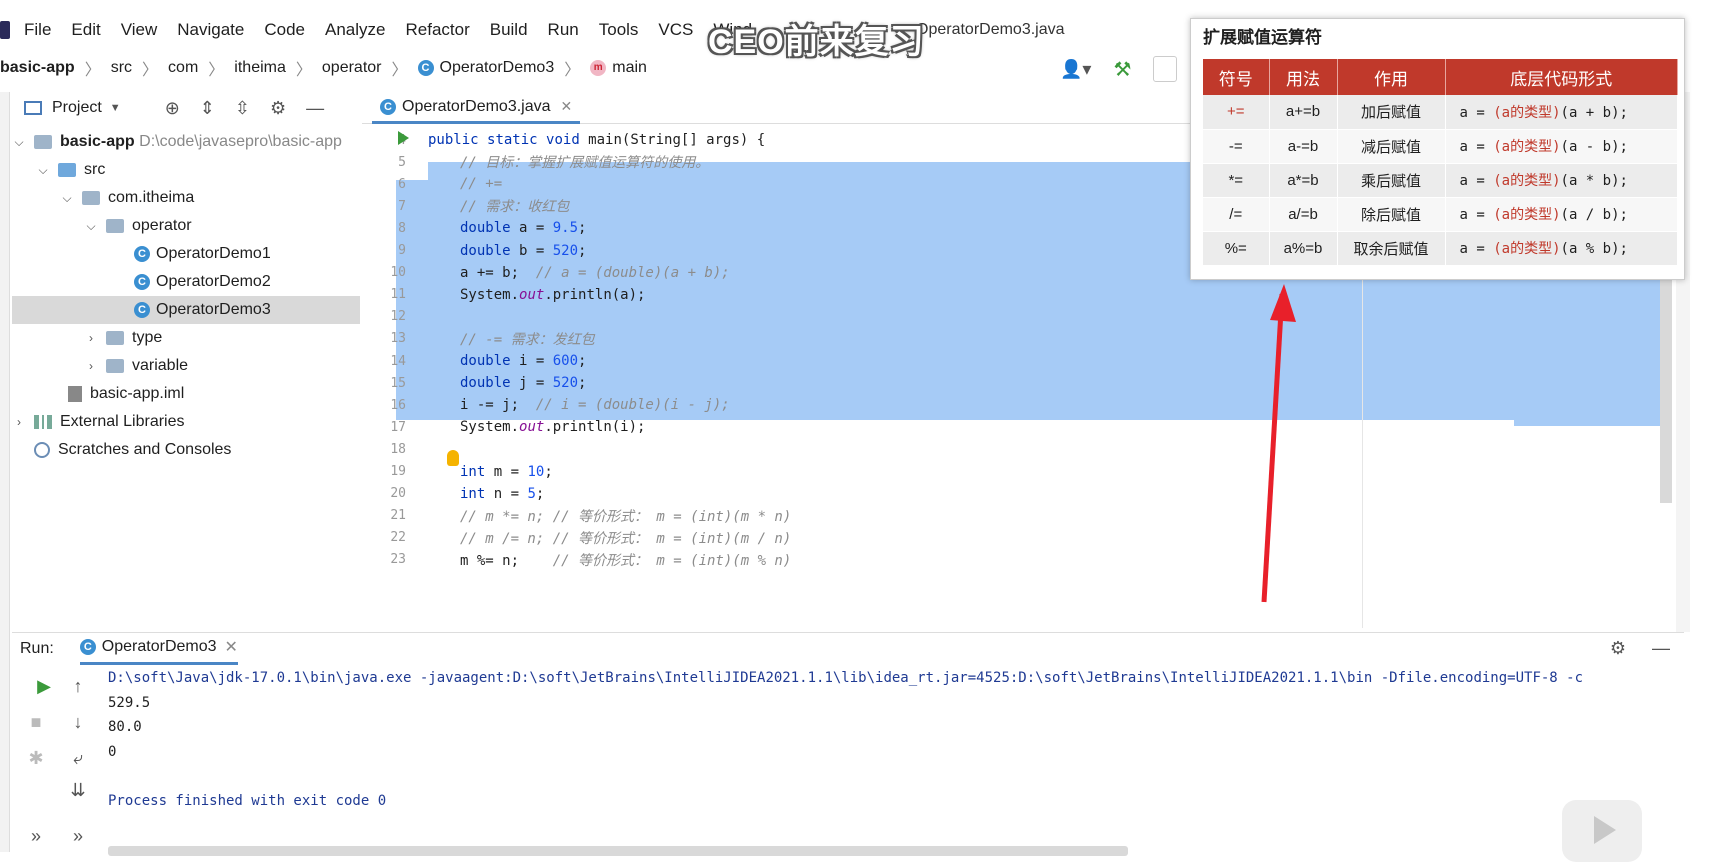 The height and width of the screenshot is (862, 1724). What do you see at coordinates (355, 30) in the screenshot?
I see `menu-analyze: Analyze` at bounding box center [355, 30].